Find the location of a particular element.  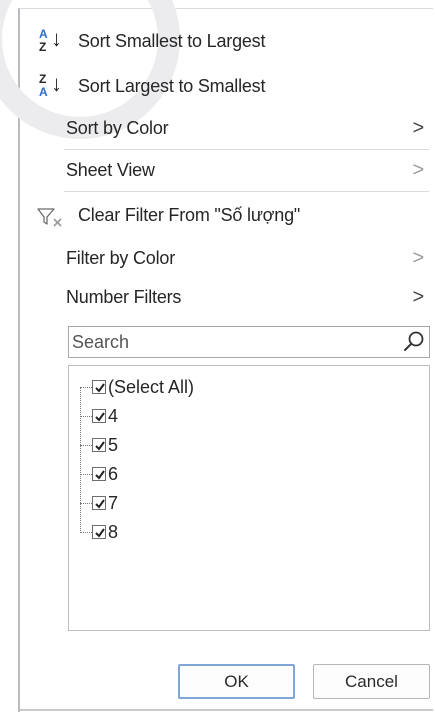

sort-ascending-icon: A Z ↓ is located at coordinates (50, 40).